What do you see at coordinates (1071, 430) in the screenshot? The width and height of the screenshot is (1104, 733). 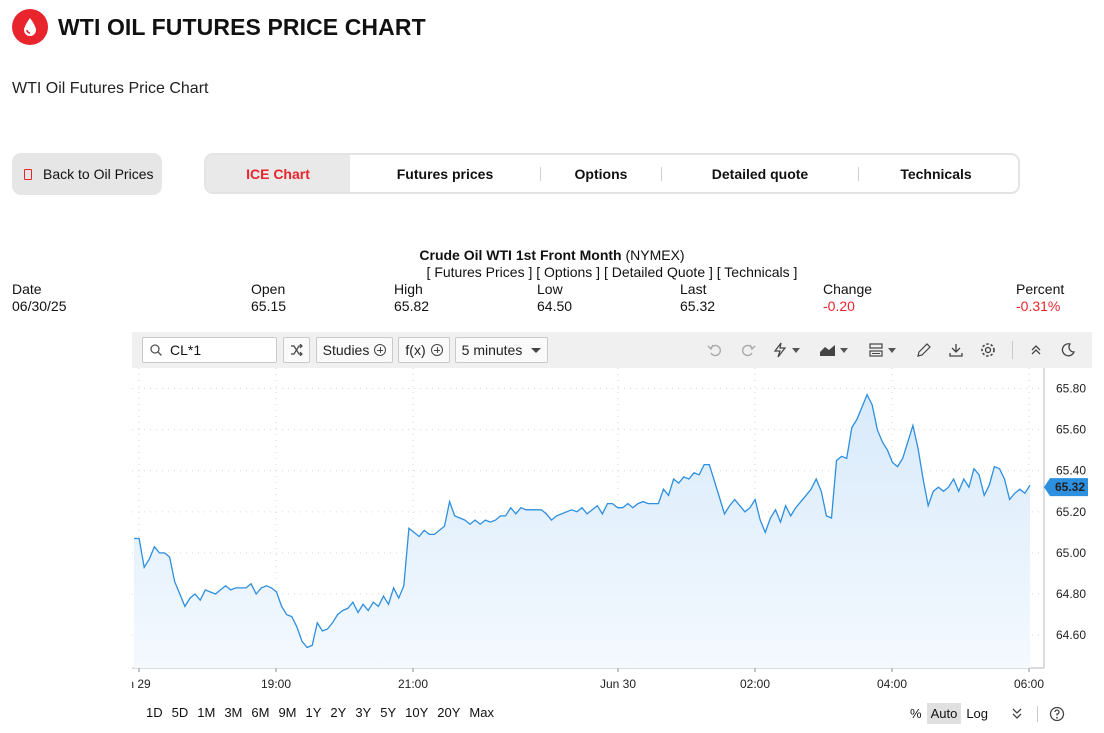 I see `y-tick-label: 65.60` at bounding box center [1071, 430].